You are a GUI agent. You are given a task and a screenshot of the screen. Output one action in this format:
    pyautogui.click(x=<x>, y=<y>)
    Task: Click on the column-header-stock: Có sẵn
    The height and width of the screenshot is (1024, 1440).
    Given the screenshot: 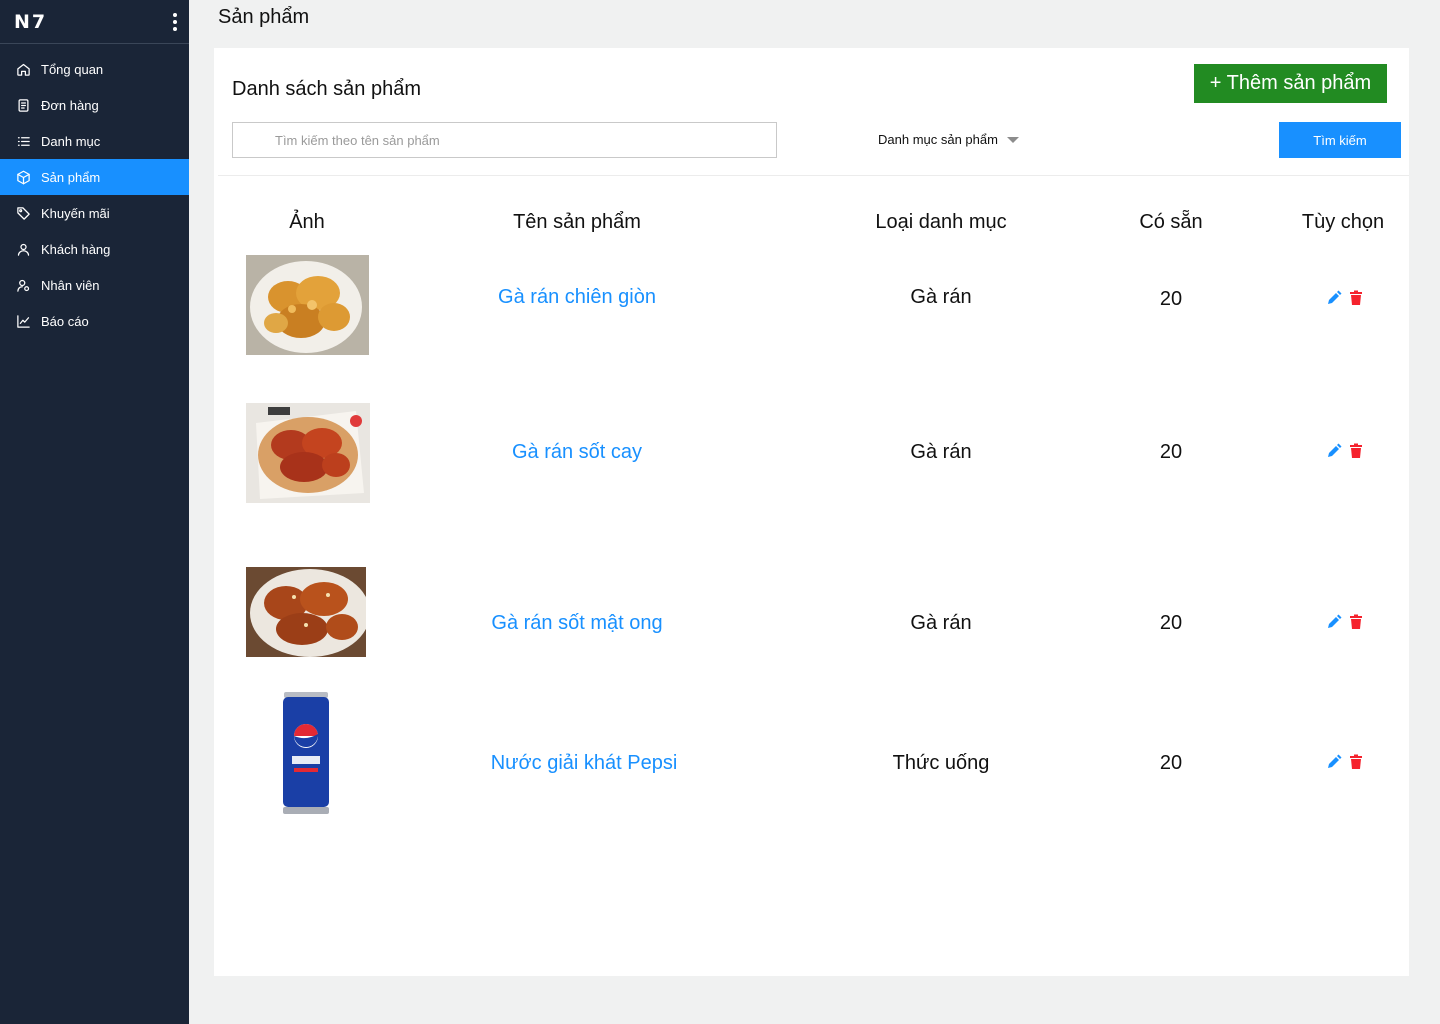 What is the action you would take?
    pyautogui.click(x=1171, y=222)
    